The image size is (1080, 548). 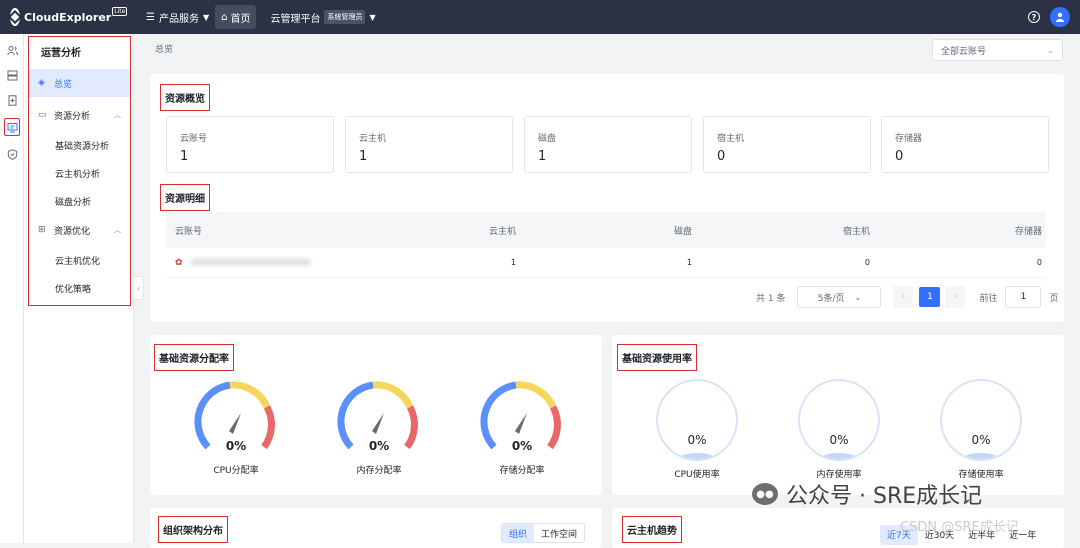 What do you see at coordinates (697, 429) in the screenshot?
I see `cpu-usage-liquid: 0% CPU使用率` at bounding box center [697, 429].